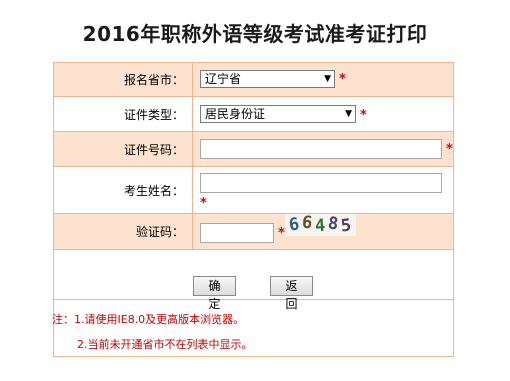  Describe the element at coordinates (333, 224) in the screenshot. I see `captcha-char: 8` at that location.